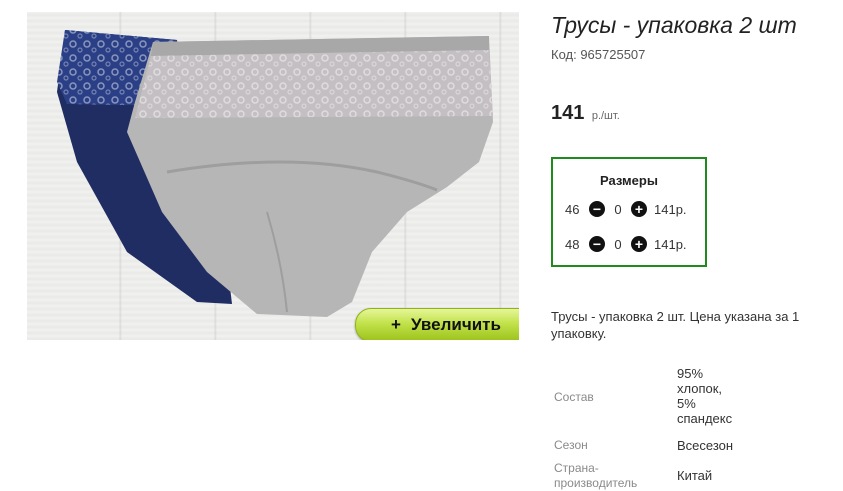  I want to click on product-price: 141 р./шт., so click(585, 113).